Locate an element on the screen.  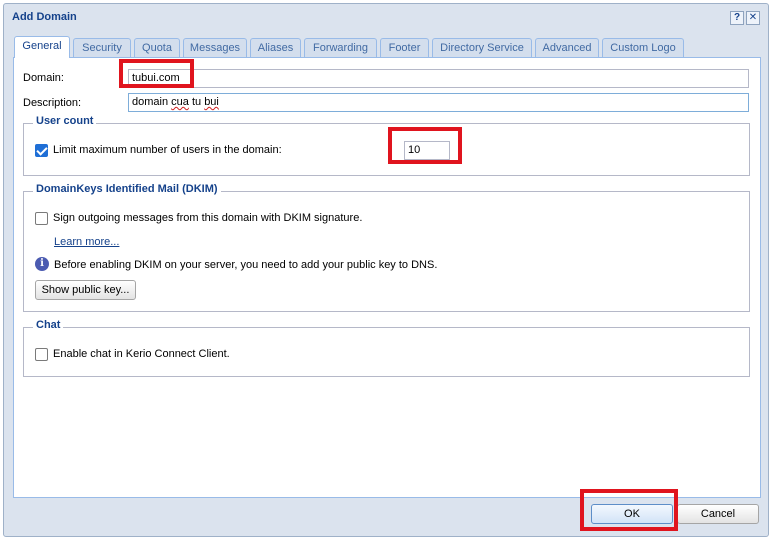
close-icon: ✕ is located at coordinates (753, 18).